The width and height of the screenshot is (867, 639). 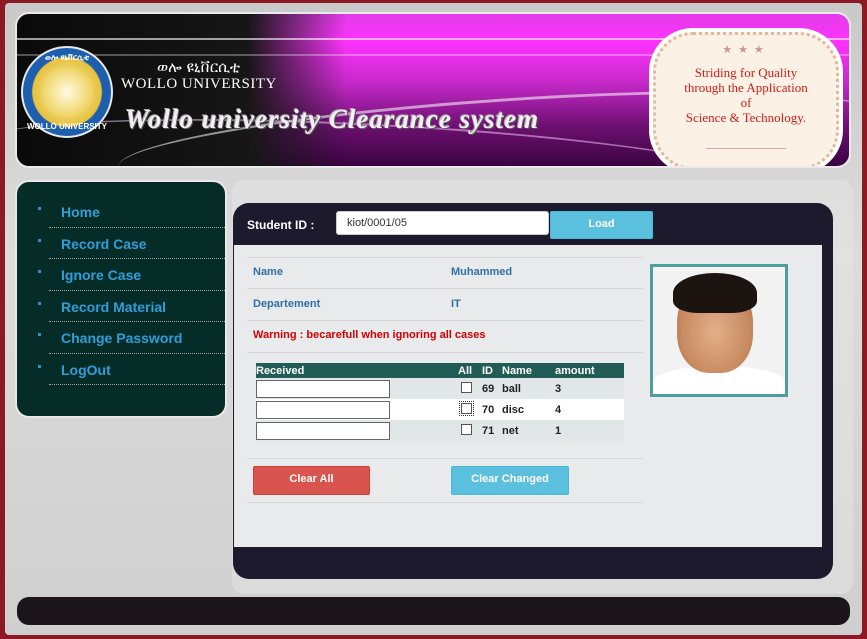 What do you see at coordinates (470, 370) in the screenshot?
I see `col-all: All` at bounding box center [470, 370].